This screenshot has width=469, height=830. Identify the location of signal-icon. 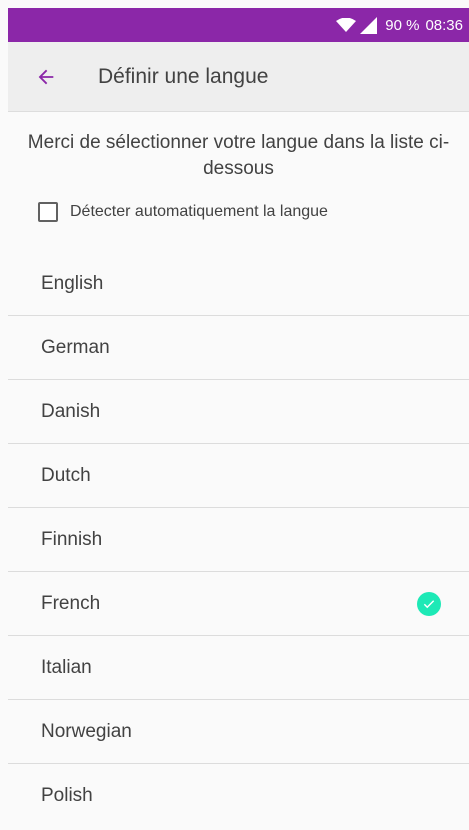
(369, 25).